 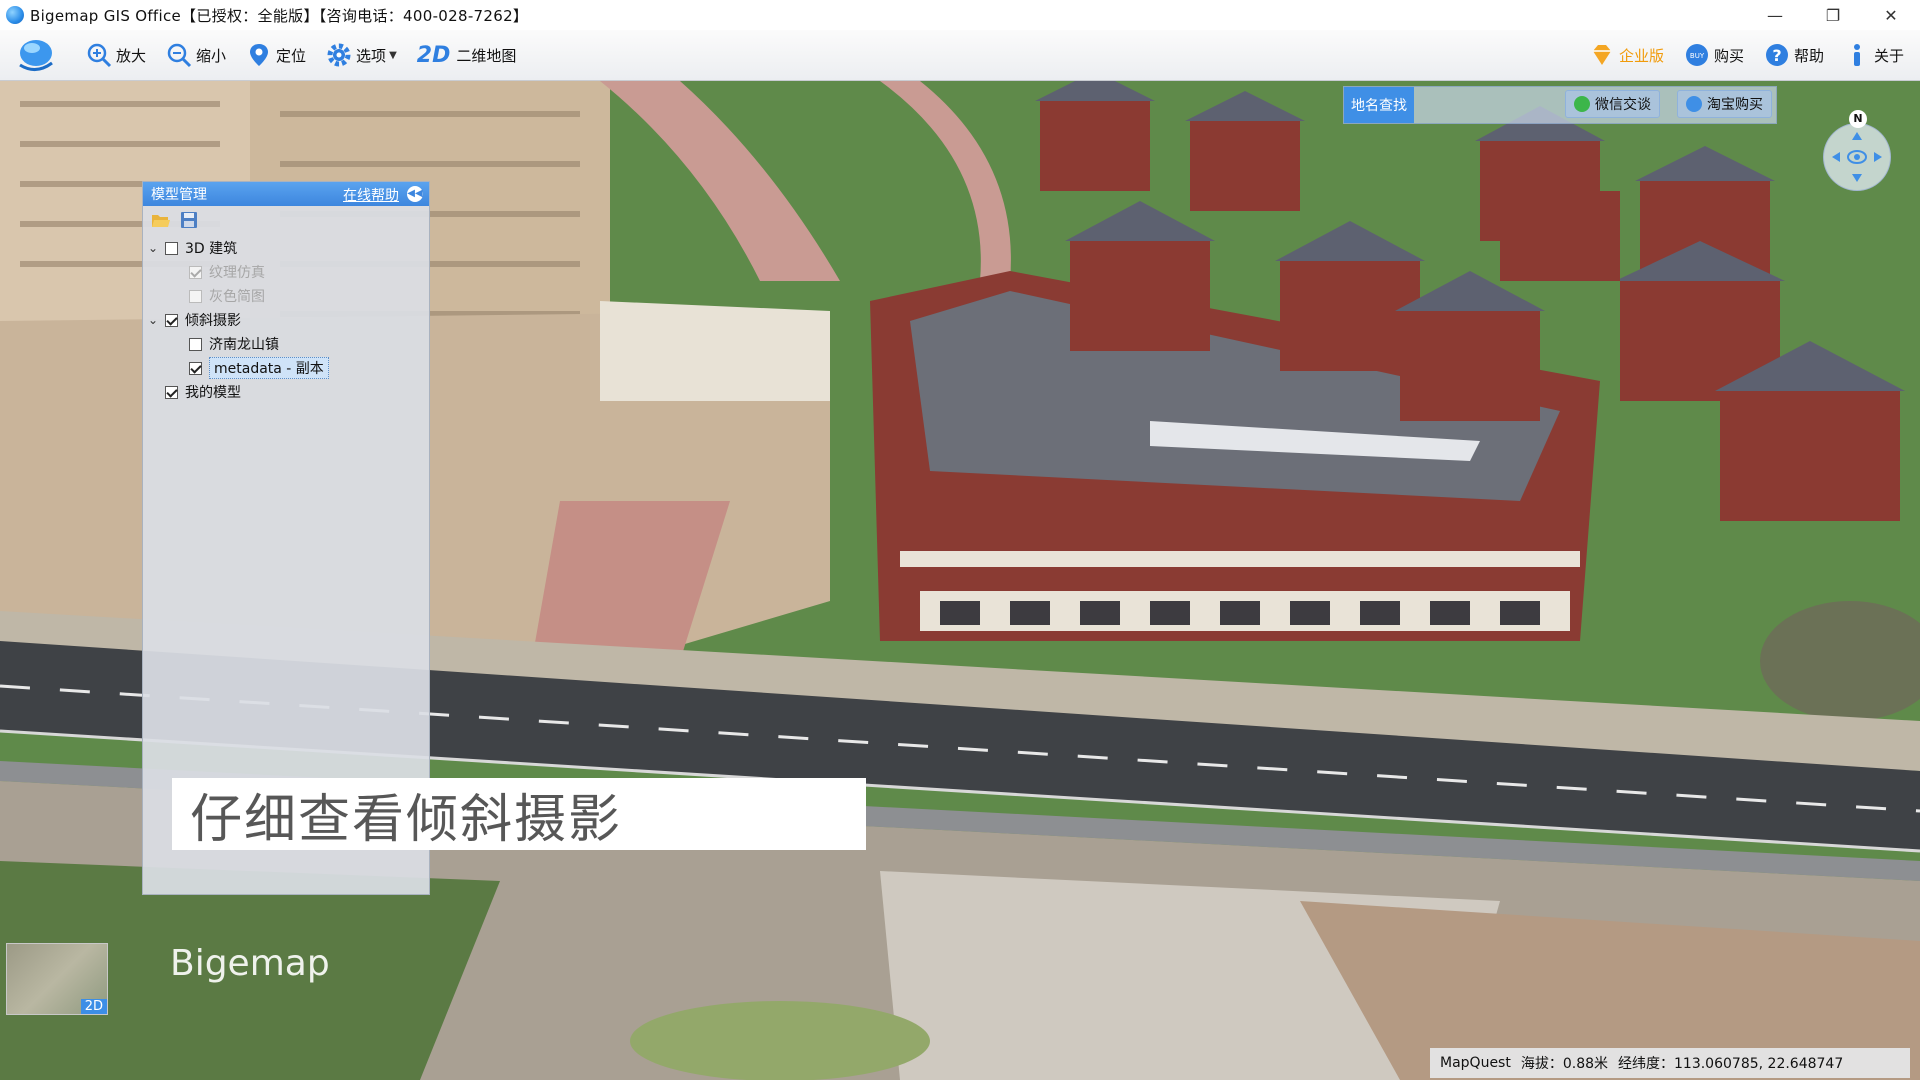 I want to click on minimap-2d-badge: 2D, so click(x=93, y=1006).